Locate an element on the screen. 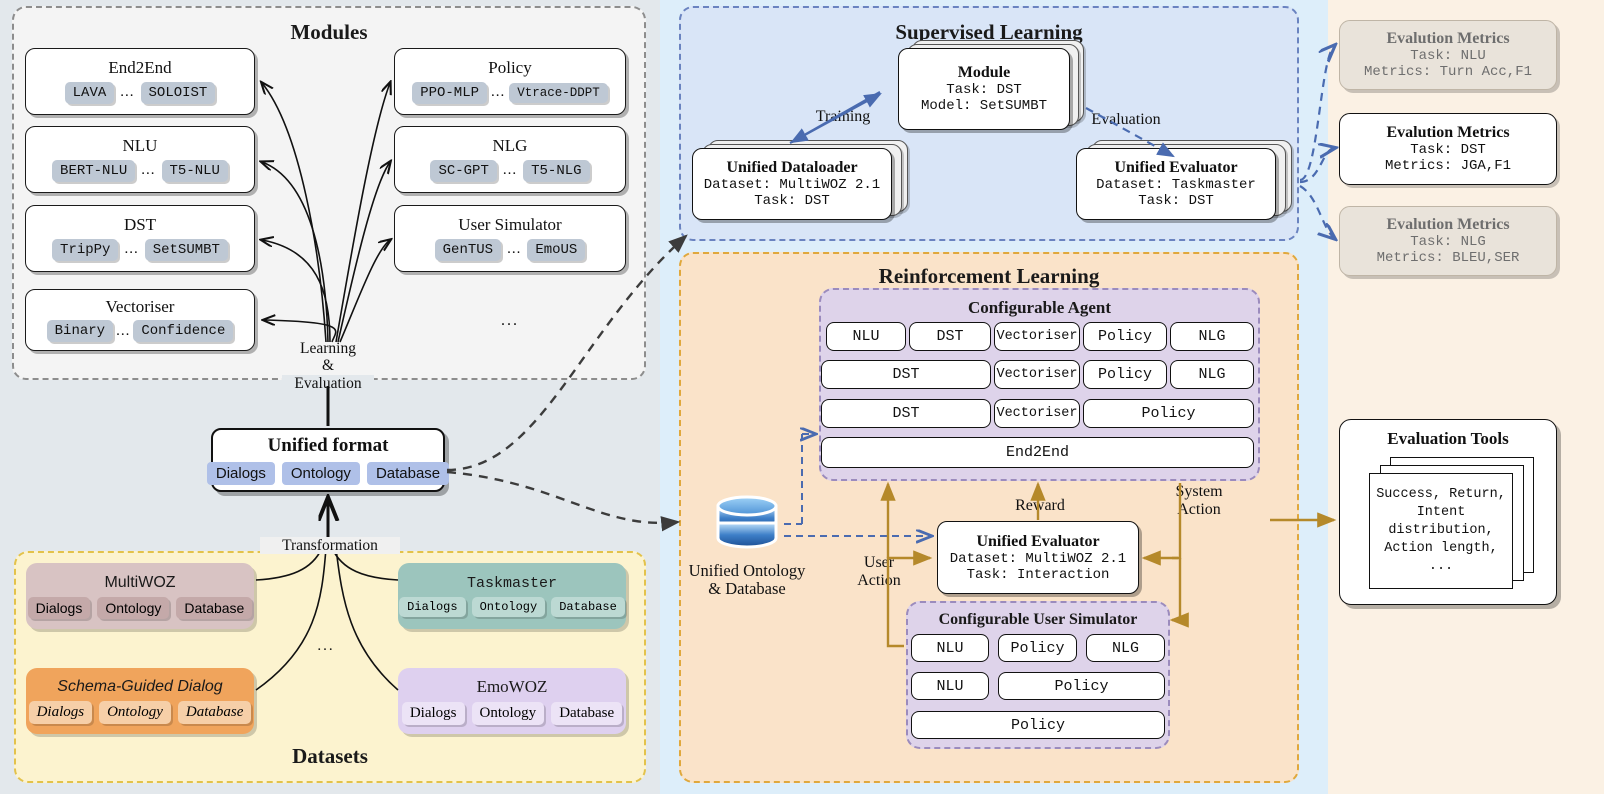  module-chip-left: BERT-NLU is located at coordinates (94, 170).